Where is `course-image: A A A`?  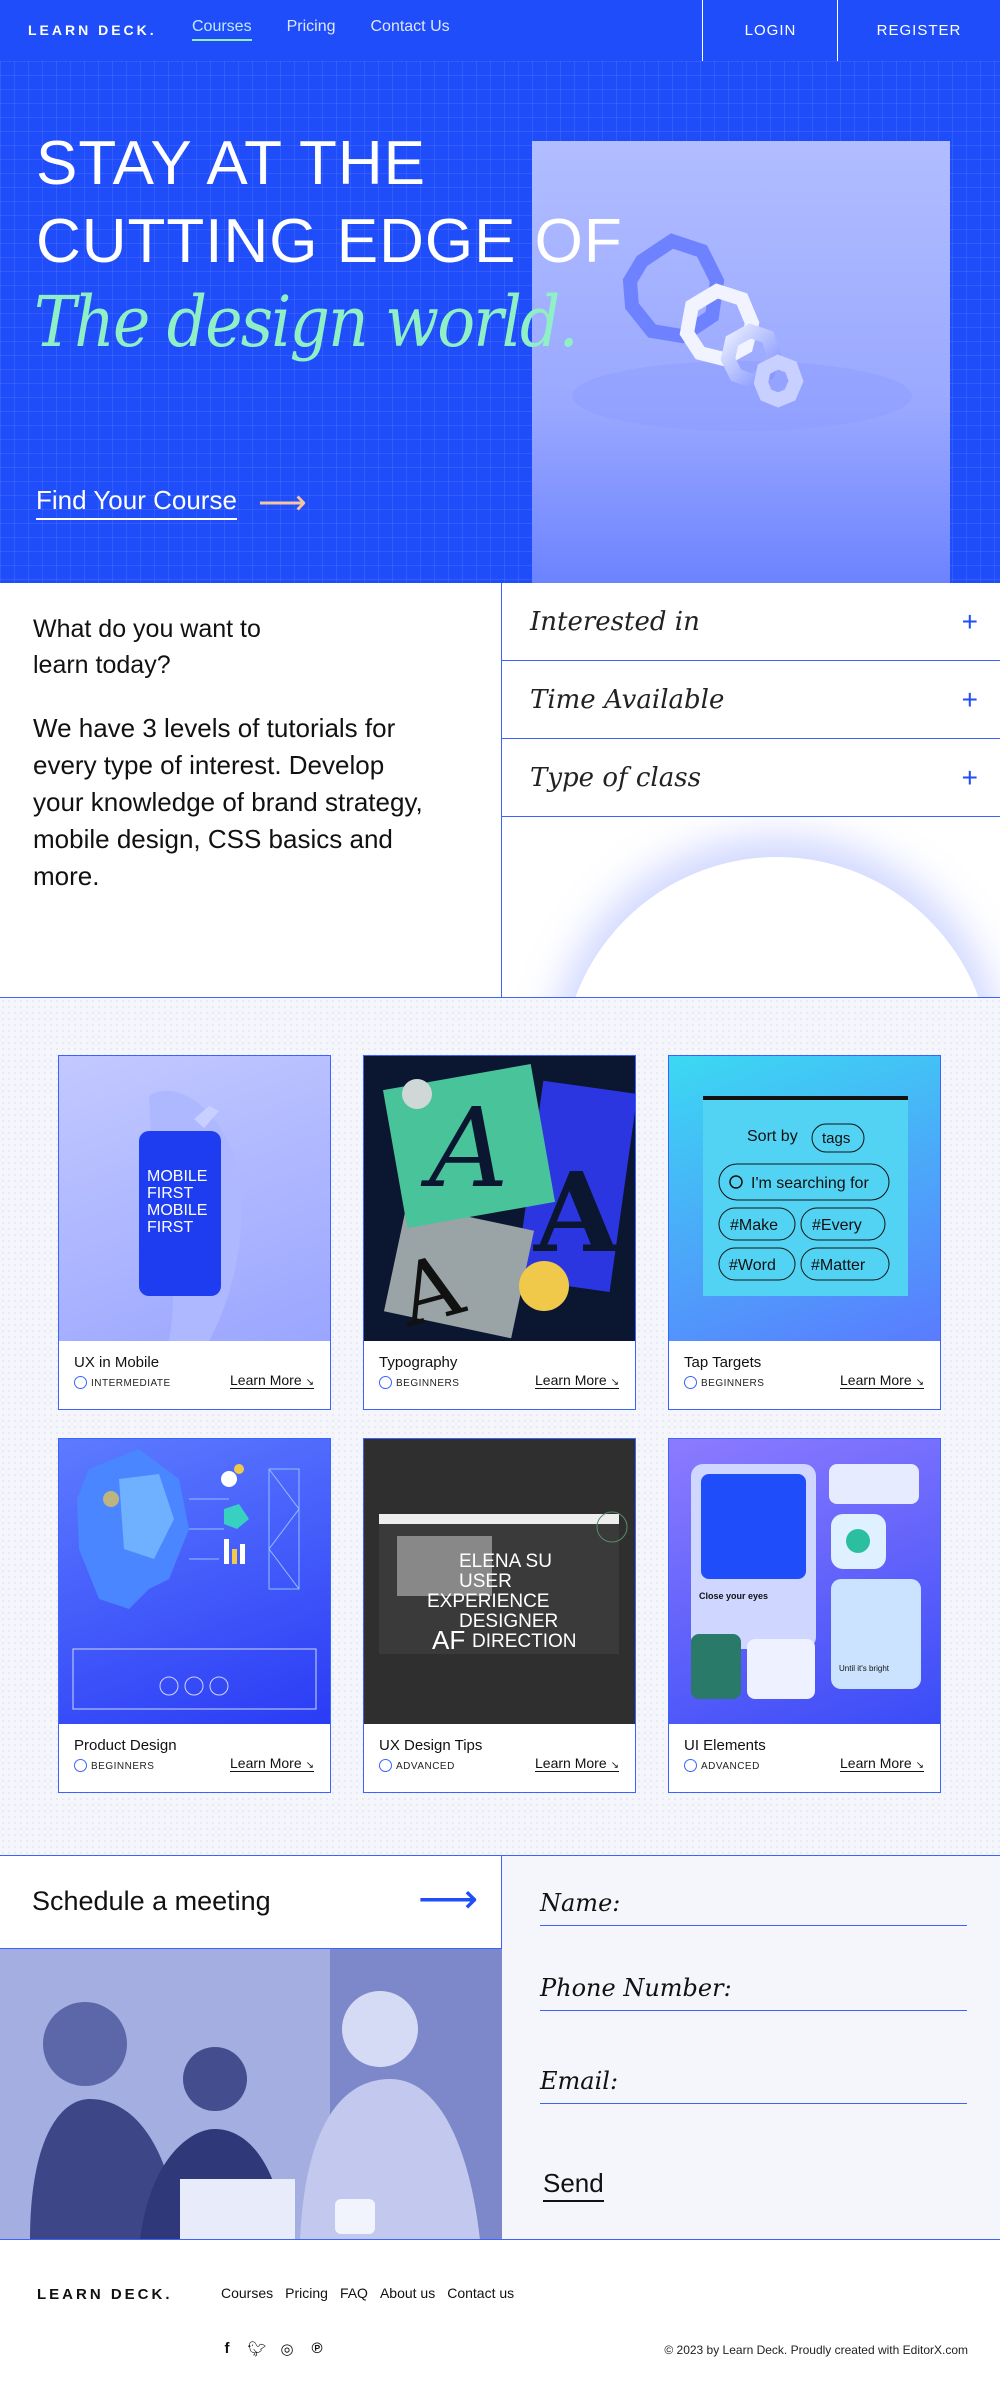
course-image: A A A is located at coordinates (499, 1198).